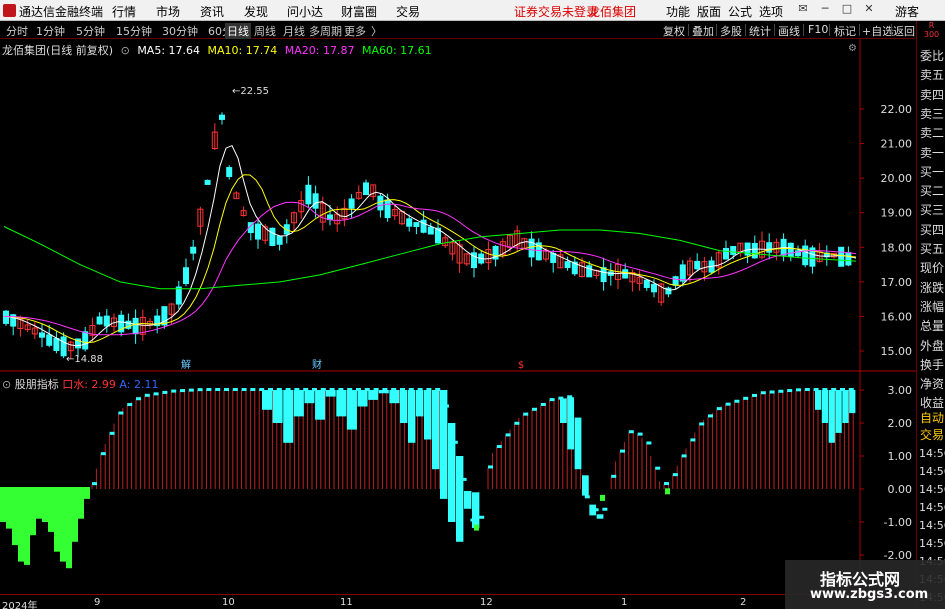  I want to click on period-monthly: 月线, so click(294, 31).